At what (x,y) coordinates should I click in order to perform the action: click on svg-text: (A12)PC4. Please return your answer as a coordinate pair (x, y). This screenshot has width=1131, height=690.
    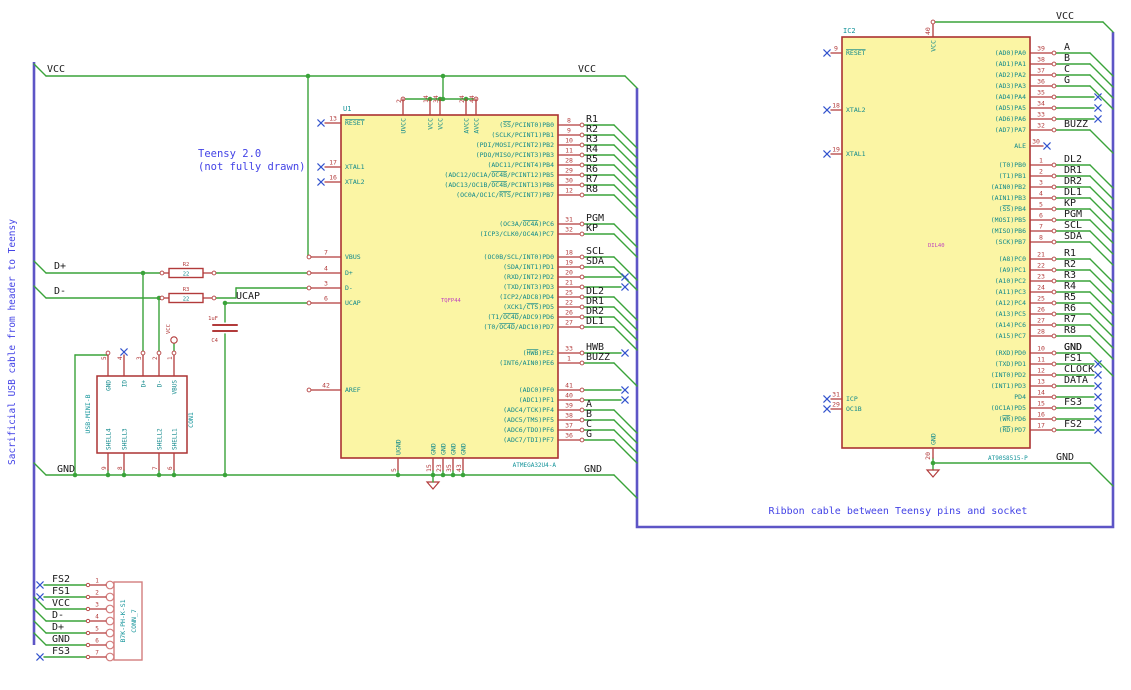
    Looking at the image, I should click on (1010, 303).